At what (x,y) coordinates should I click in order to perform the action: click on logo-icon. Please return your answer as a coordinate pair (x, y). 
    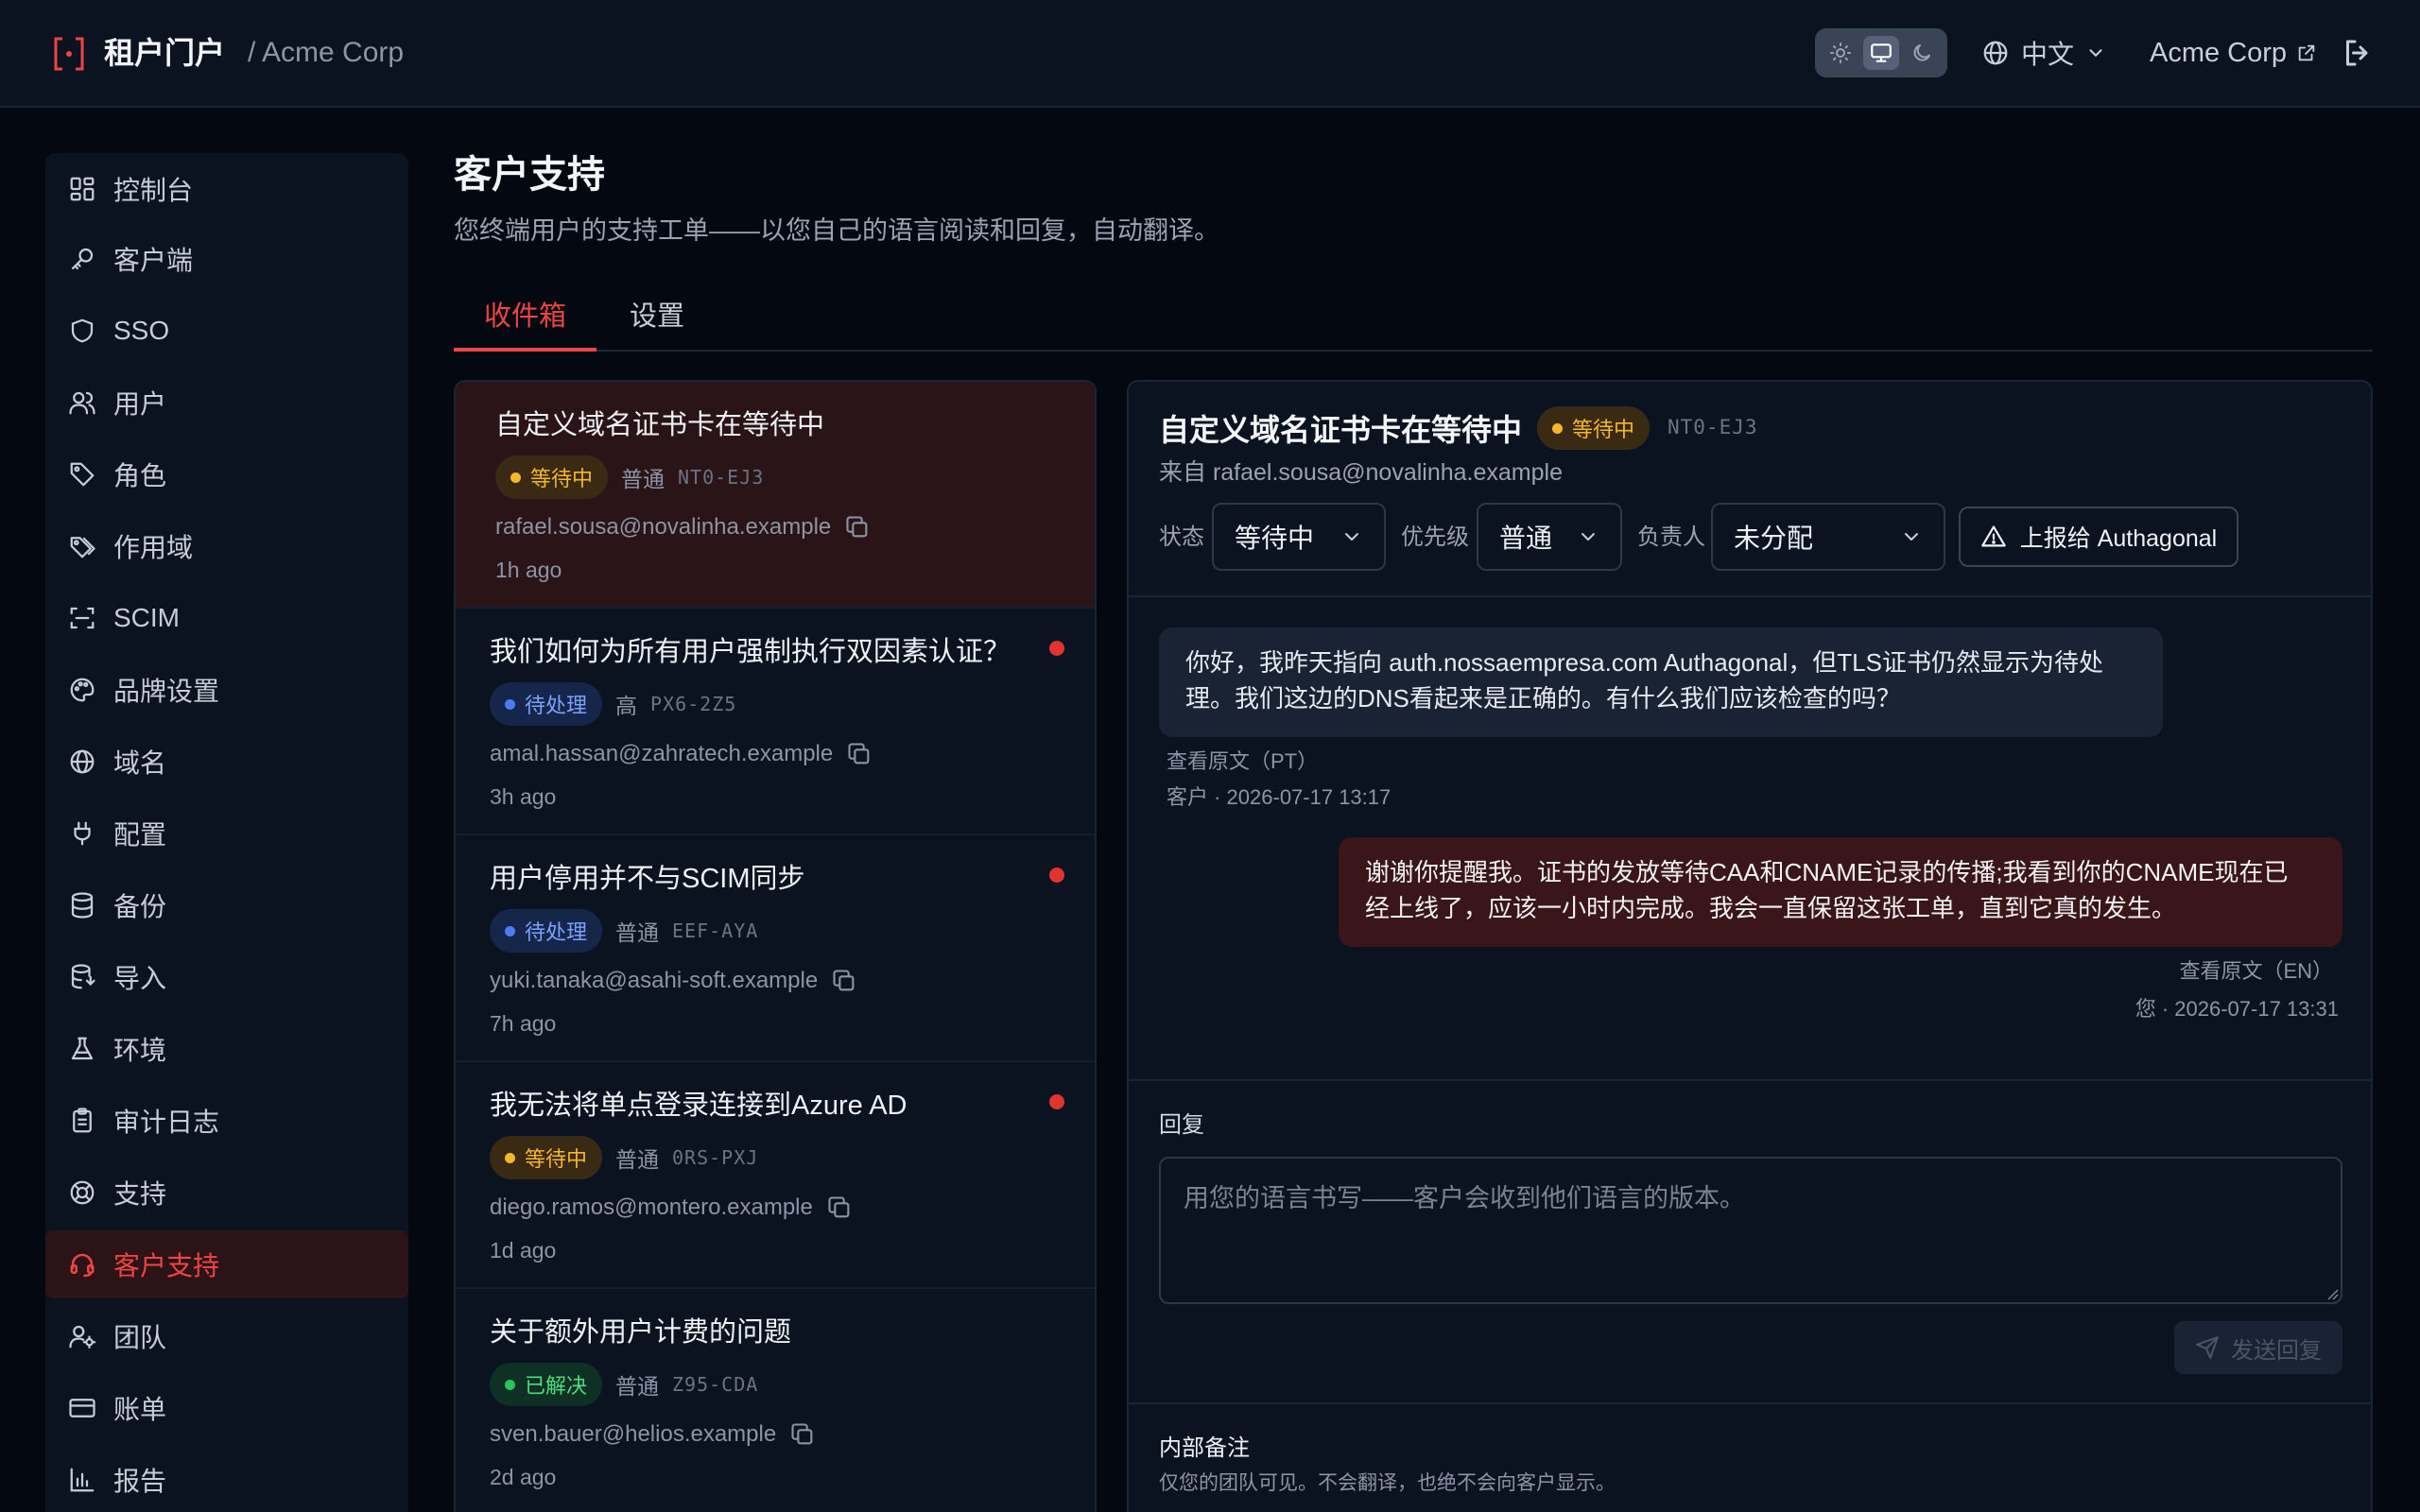
    Looking at the image, I should click on (69, 54).